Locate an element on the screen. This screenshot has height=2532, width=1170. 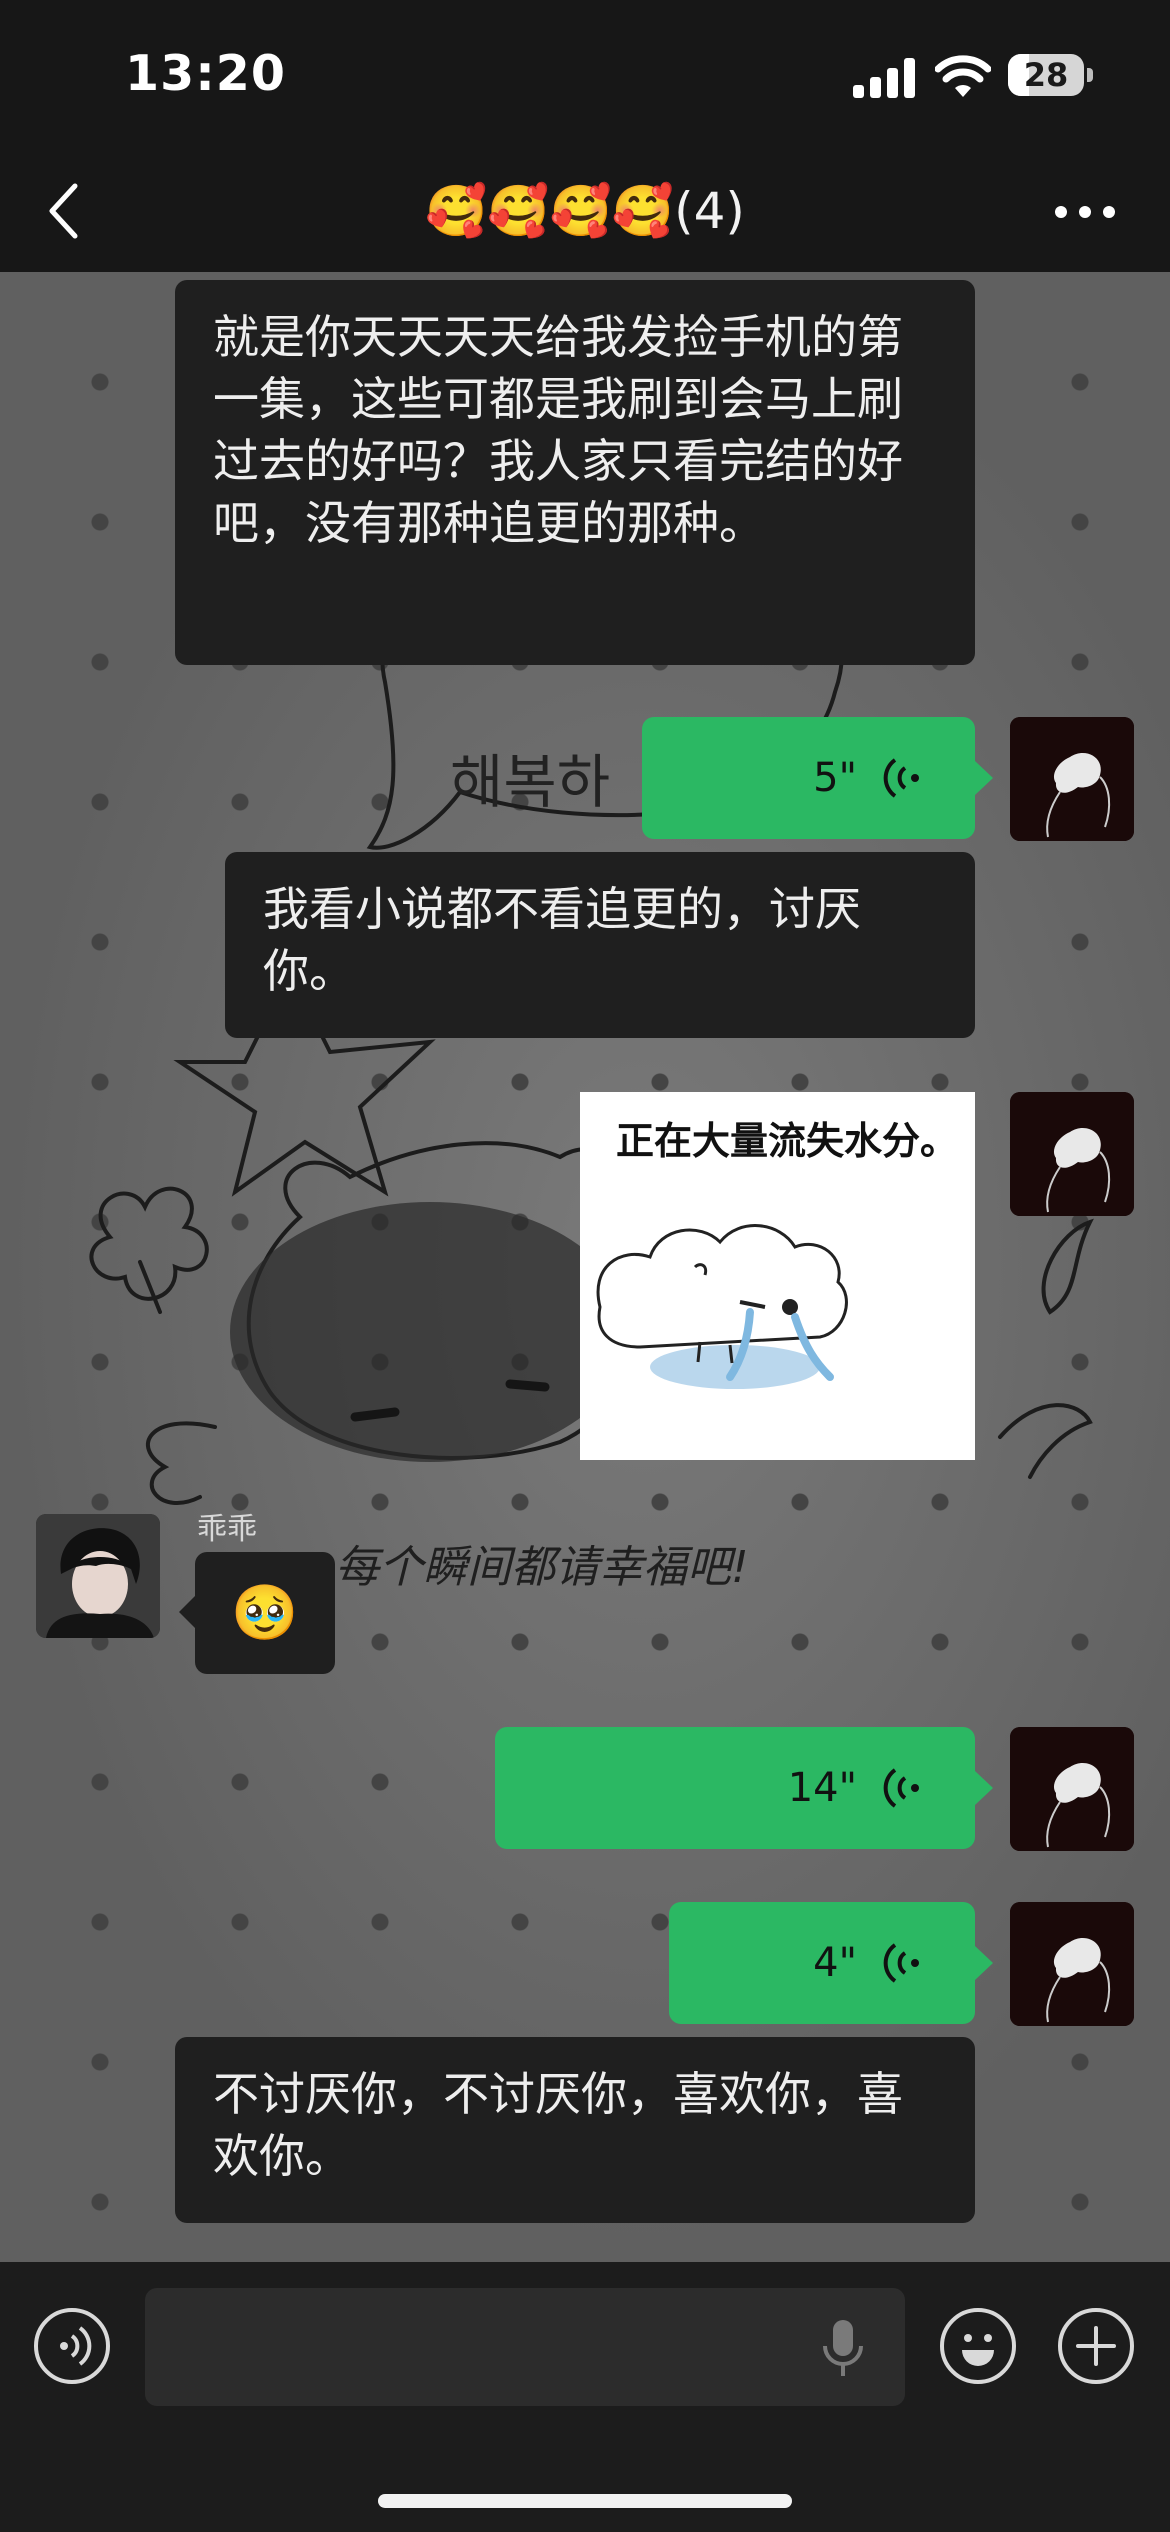
wallpaper-text-chinese: 每个瞬间都请幸福吧! is located at coordinates (542, 1567).